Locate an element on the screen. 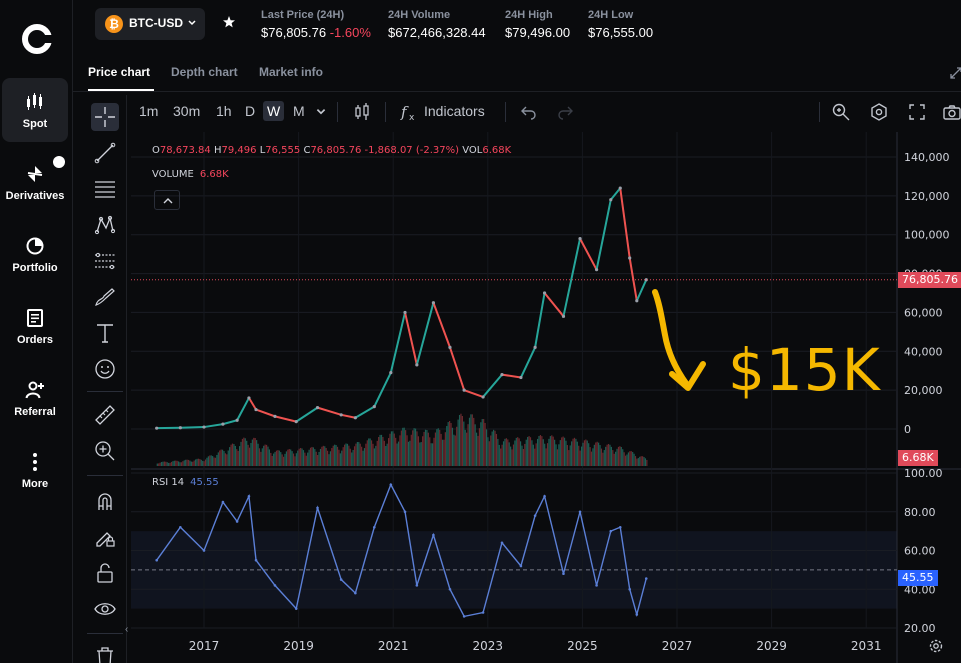 This screenshot has height=663, width=961. price-tick-label: 60,000 is located at coordinates (923, 312).